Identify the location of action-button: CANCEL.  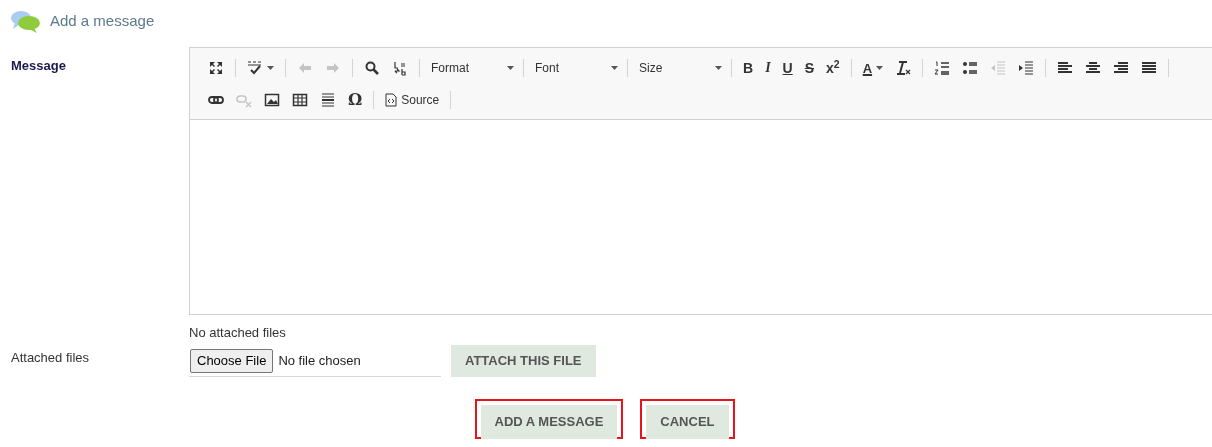
(687, 422).